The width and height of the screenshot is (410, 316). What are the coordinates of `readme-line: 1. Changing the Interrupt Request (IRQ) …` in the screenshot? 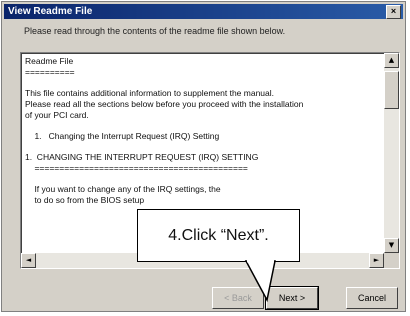 It's located at (122, 136).